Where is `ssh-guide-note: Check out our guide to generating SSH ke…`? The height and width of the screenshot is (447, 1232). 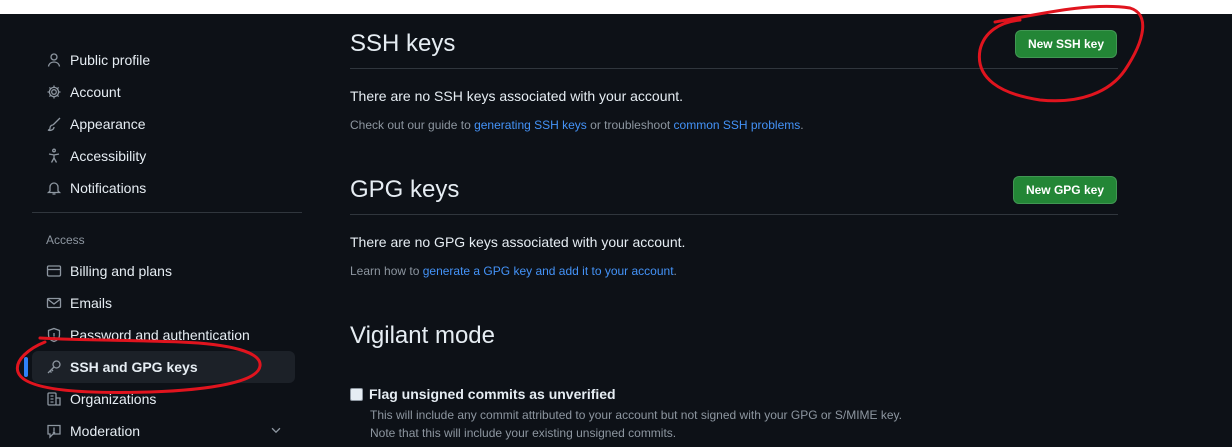
ssh-guide-note: Check out our guide to generating SSH ke… is located at coordinates (734, 125).